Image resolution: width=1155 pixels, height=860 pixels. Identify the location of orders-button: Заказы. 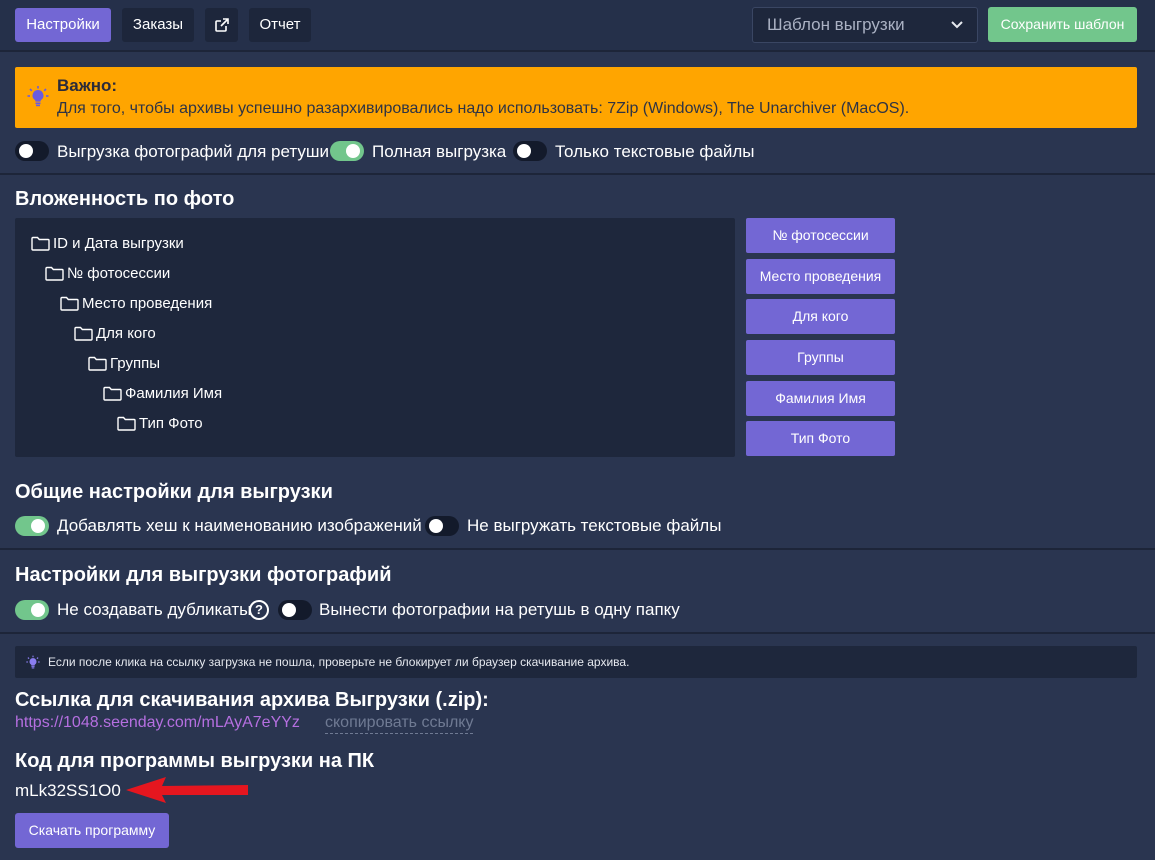
(158, 25).